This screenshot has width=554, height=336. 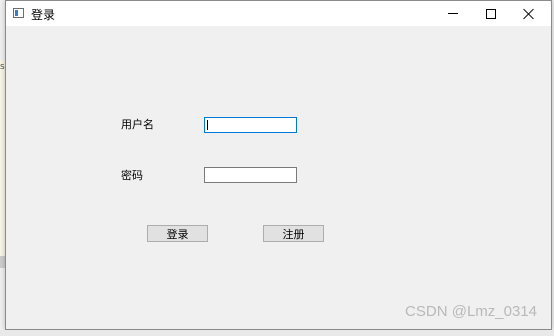 I want to click on background-bottom-bar, so click(x=277, y=333).